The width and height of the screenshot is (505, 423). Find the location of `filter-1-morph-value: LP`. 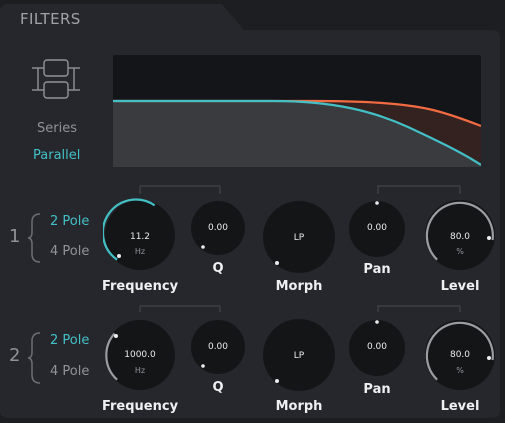

filter-1-morph-value: LP is located at coordinates (299, 238).